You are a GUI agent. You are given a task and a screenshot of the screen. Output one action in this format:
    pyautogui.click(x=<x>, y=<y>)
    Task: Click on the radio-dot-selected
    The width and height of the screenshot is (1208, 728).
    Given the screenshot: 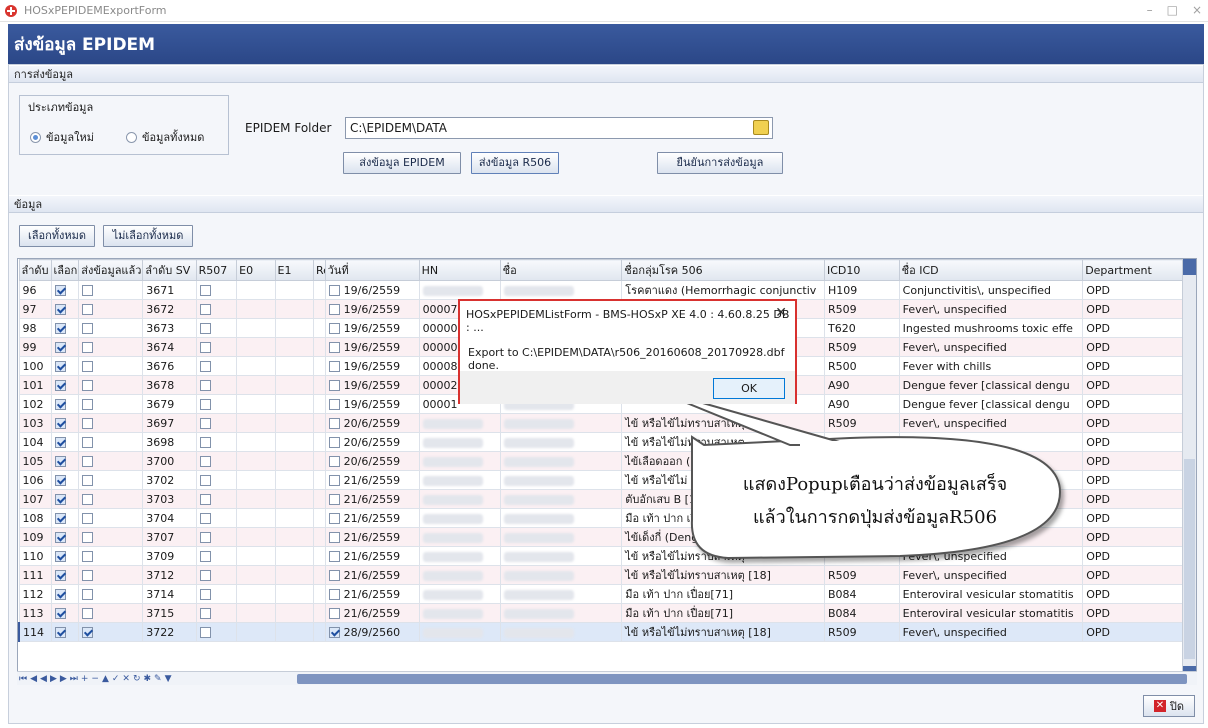 What is the action you would take?
    pyautogui.click(x=35, y=137)
    